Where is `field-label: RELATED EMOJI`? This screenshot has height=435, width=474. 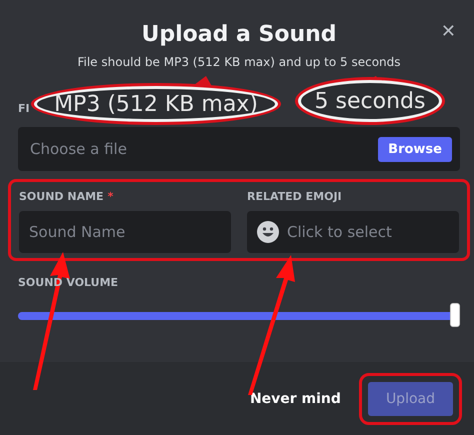 field-label: RELATED EMOJI is located at coordinates (294, 197).